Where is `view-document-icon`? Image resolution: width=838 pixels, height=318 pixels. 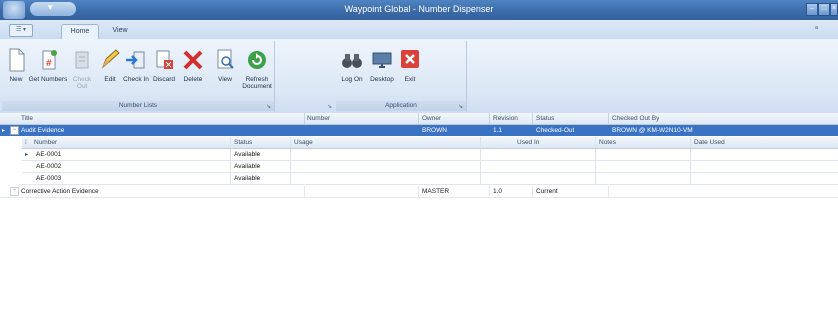
view-document-icon is located at coordinates (225, 59).